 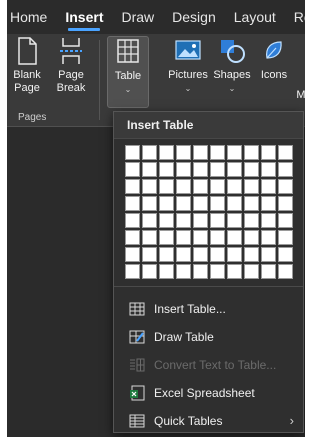 I want to click on draw-table-menu-item: Draw Table, so click(x=208, y=337).